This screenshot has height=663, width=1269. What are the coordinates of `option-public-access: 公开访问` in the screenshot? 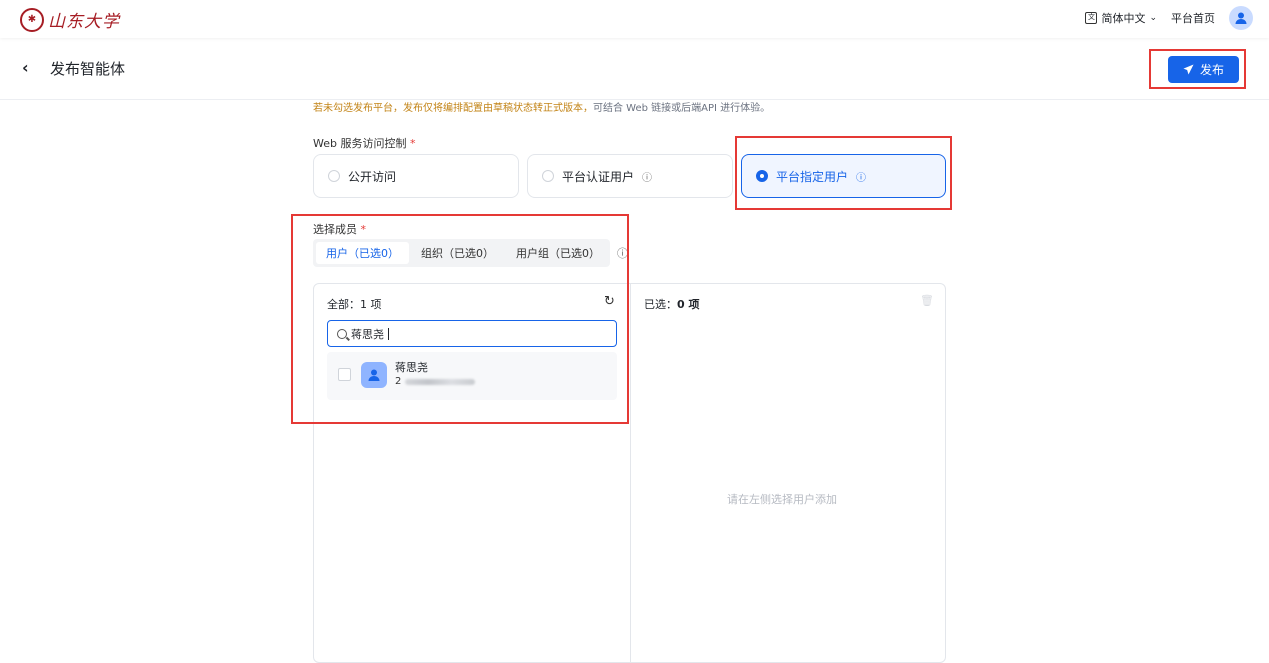 It's located at (416, 176).